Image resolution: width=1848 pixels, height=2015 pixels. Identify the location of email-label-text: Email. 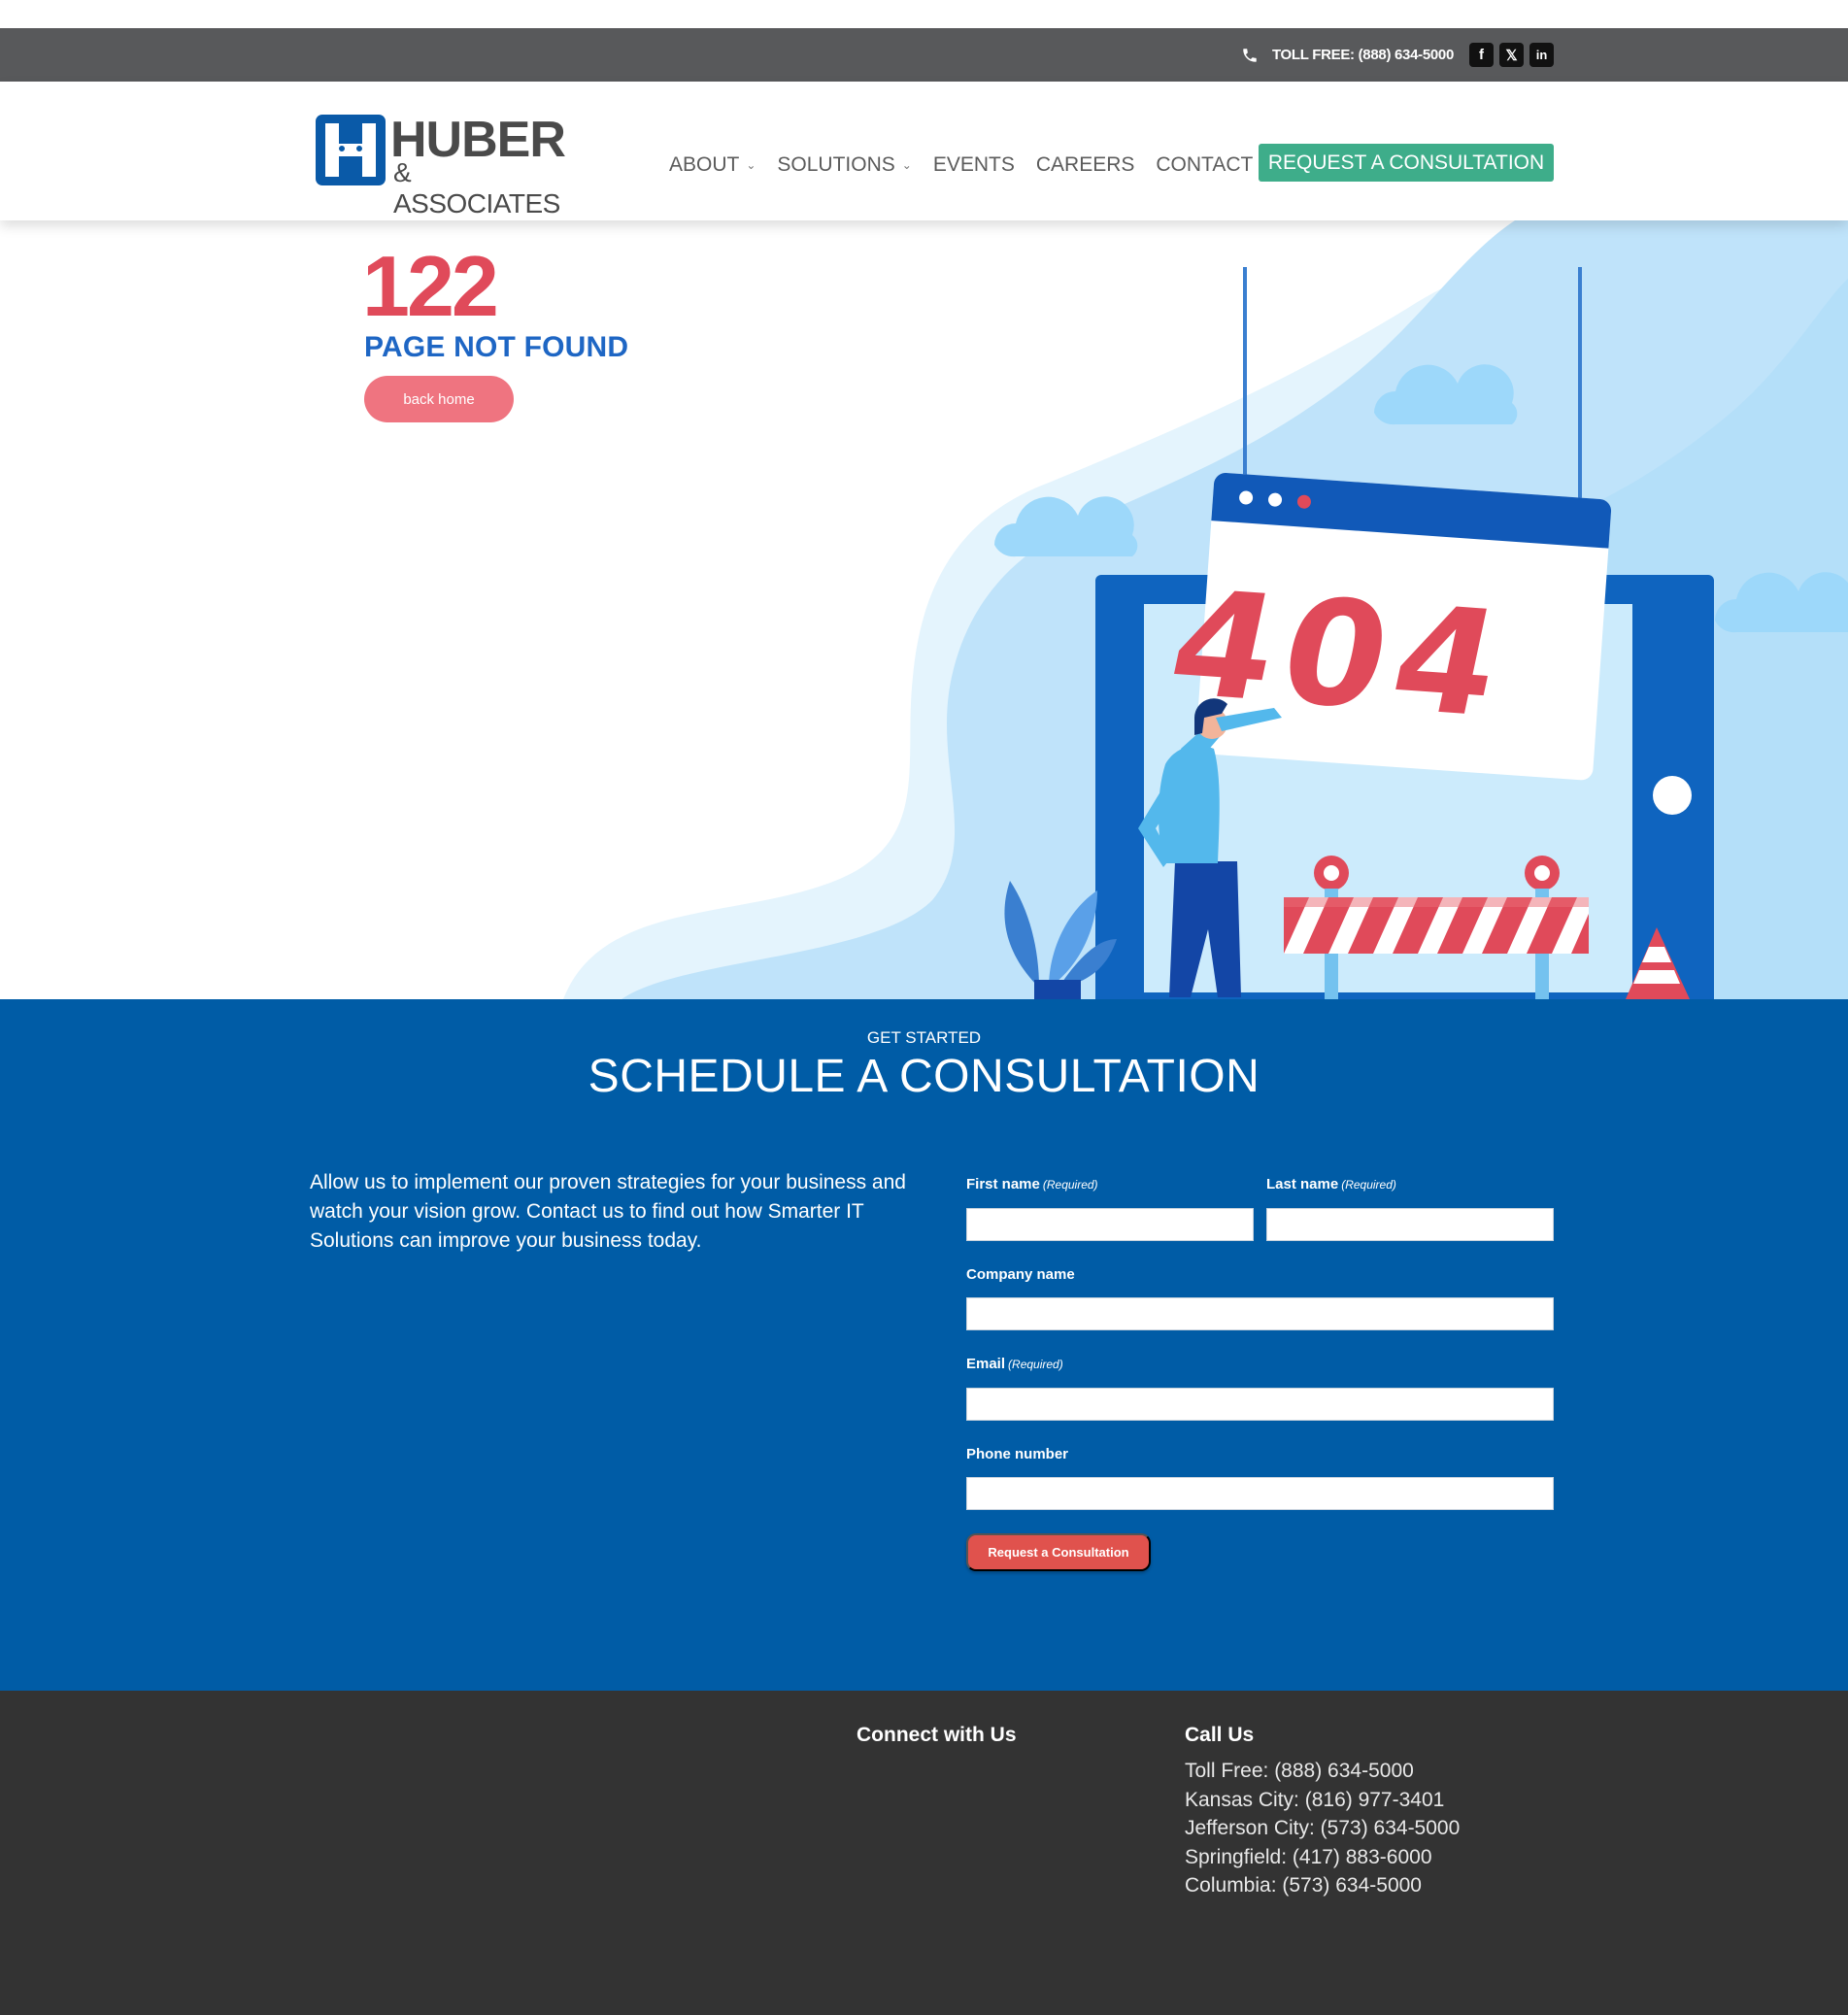
(986, 1364).